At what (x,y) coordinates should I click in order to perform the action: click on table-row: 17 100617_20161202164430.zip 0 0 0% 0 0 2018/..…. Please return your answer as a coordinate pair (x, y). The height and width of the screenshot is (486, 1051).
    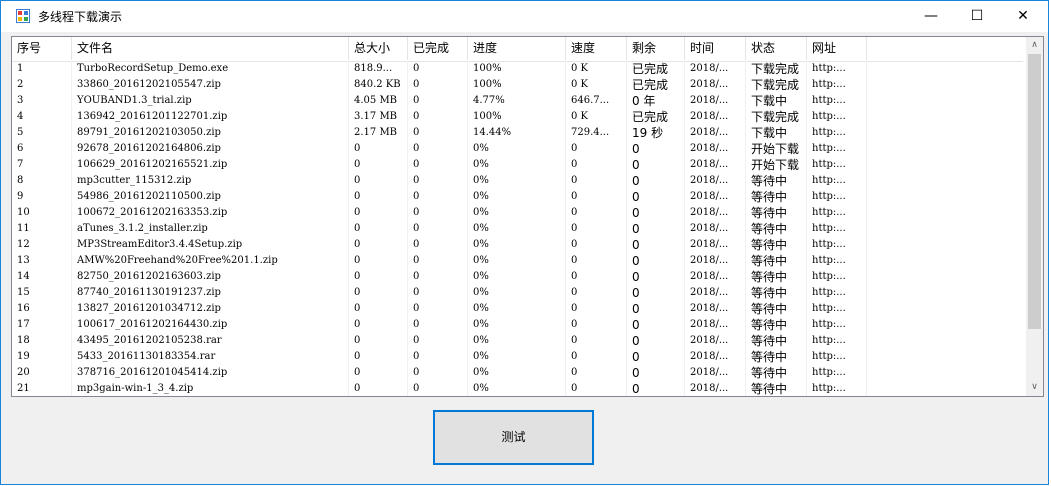
    Looking at the image, I should click on (517, 325).